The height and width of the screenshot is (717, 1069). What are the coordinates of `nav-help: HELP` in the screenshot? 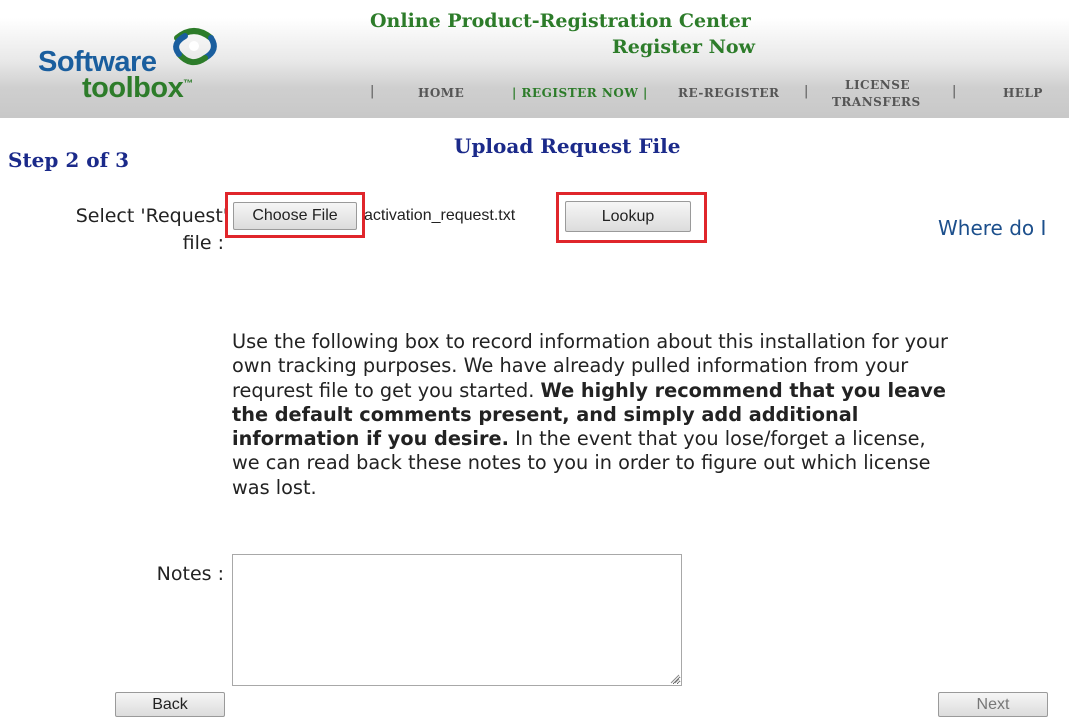 It's located at (1023, 93).